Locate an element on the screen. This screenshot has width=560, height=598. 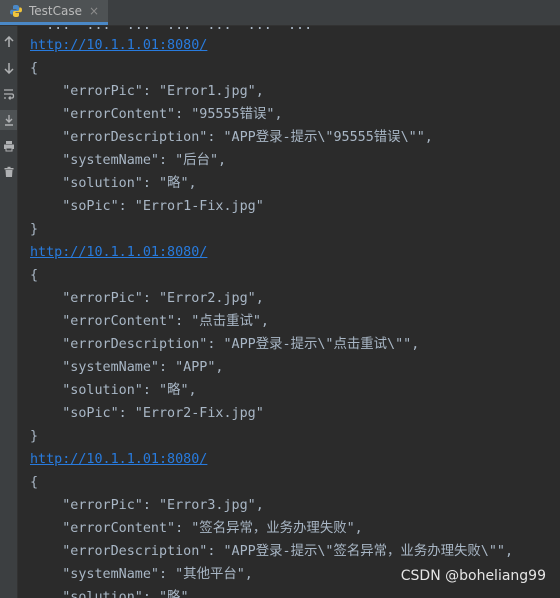
json-field-line: "solution": "略" is located at coordinates (109, 594).